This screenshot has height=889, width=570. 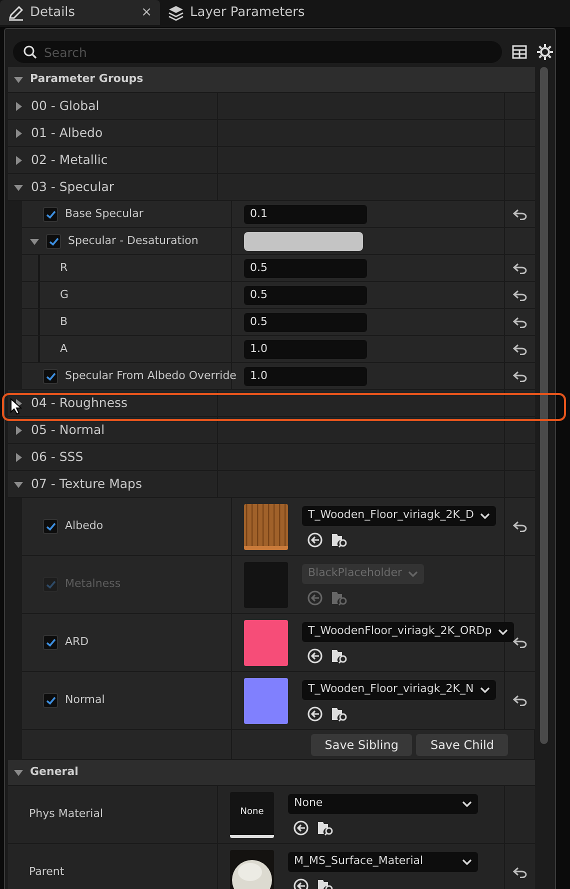 What do you see at coordinates (64, 322) in the screenshot?
I see `parameter-label: B` at bounding box center [64, 322].